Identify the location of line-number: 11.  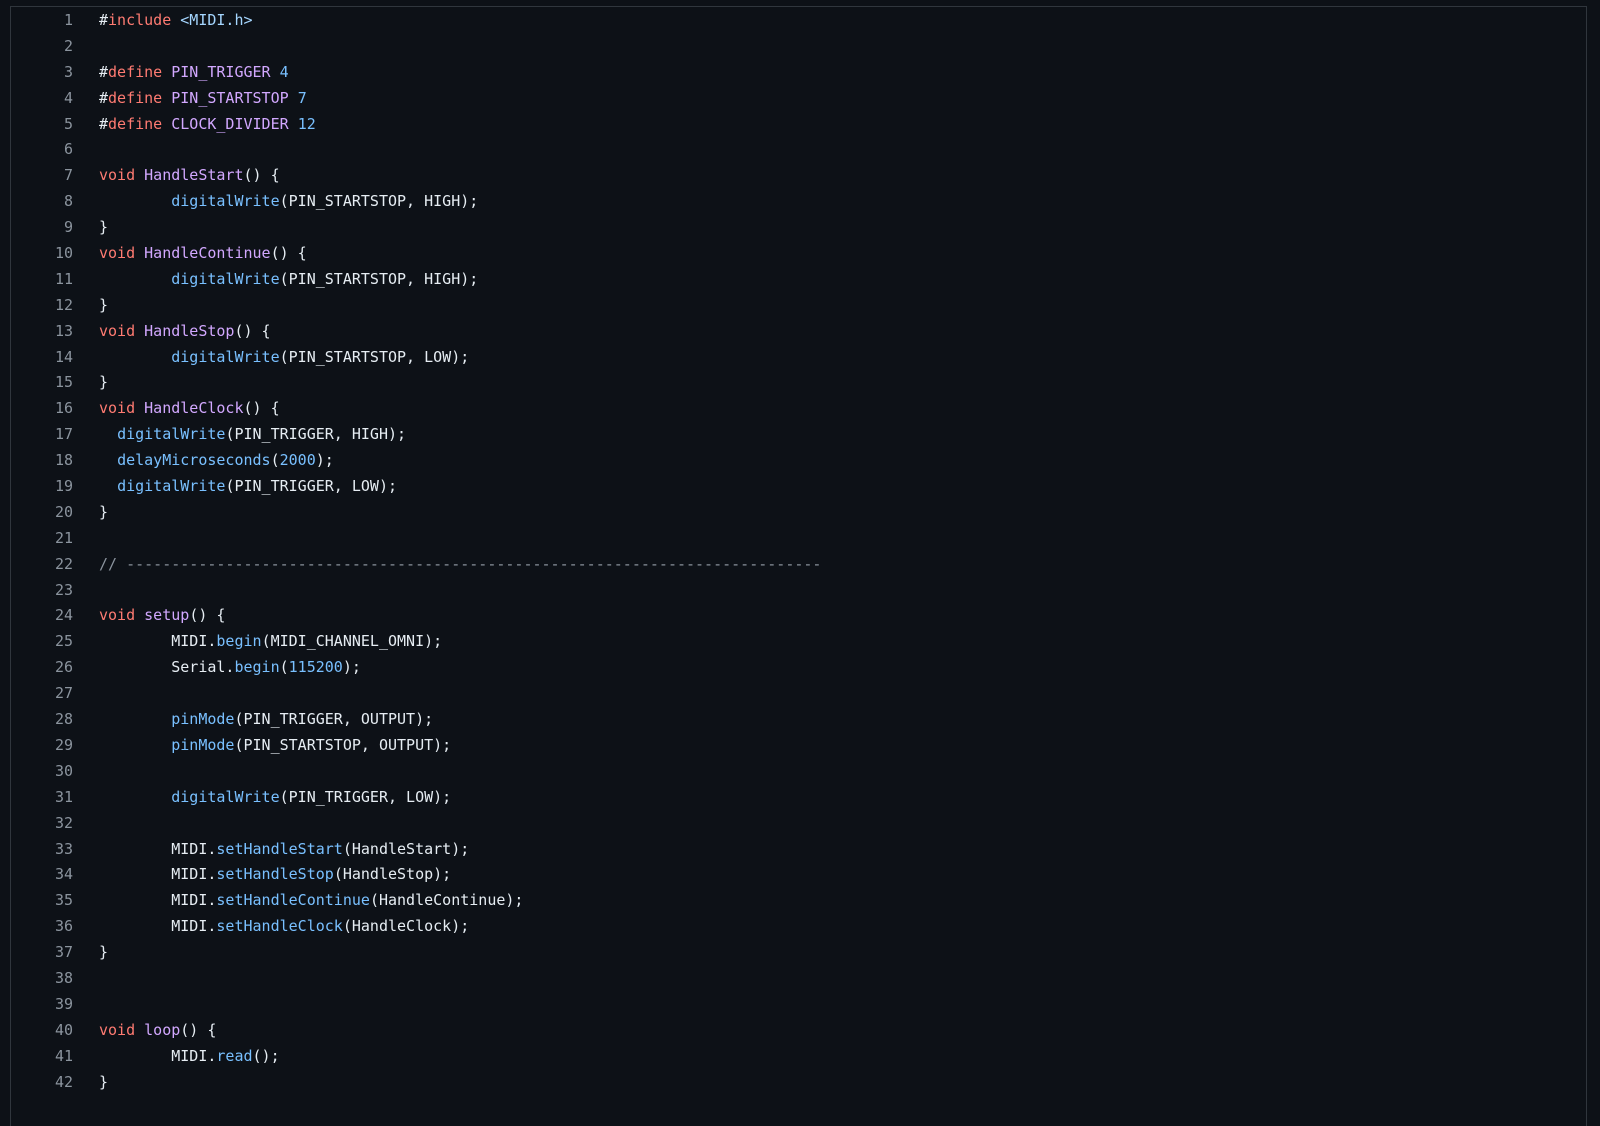
(42, 280).